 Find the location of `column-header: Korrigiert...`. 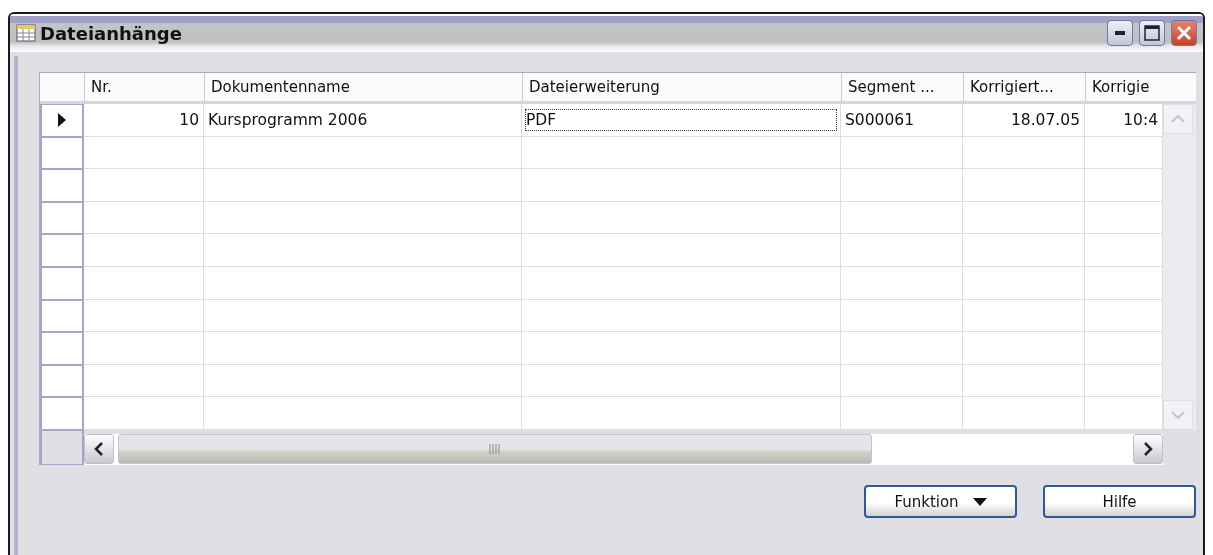

column-header: Korrigiert... is located at coordinates (1024, 88).